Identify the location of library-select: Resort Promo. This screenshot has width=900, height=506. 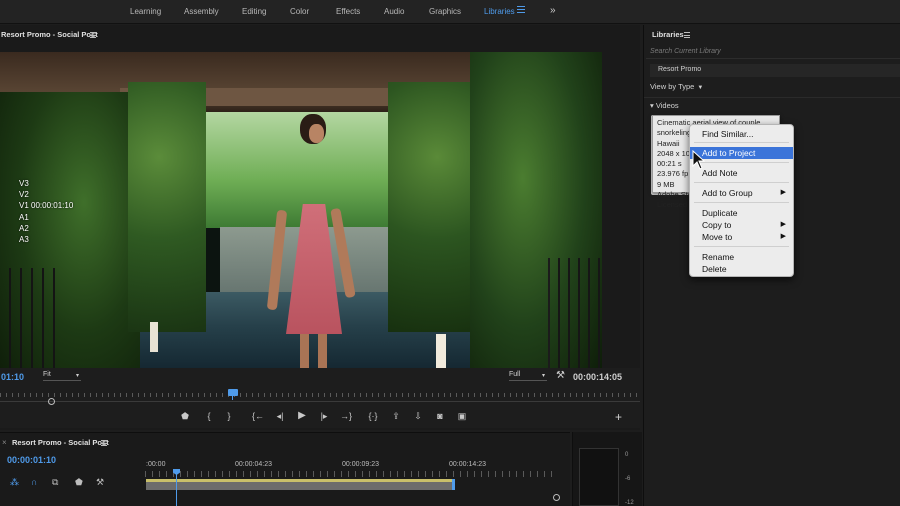
(775, 70).